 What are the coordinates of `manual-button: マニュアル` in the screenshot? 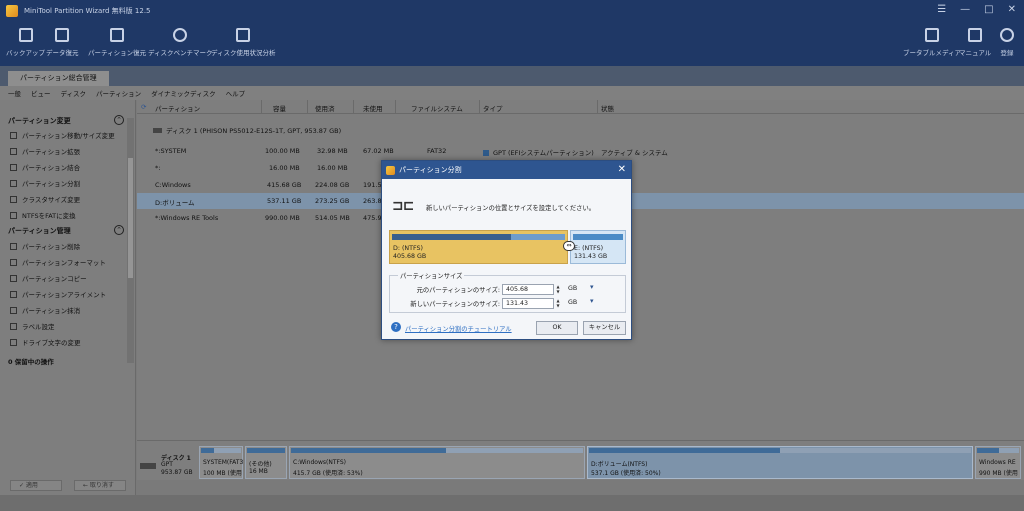 It's located at (975, 42).